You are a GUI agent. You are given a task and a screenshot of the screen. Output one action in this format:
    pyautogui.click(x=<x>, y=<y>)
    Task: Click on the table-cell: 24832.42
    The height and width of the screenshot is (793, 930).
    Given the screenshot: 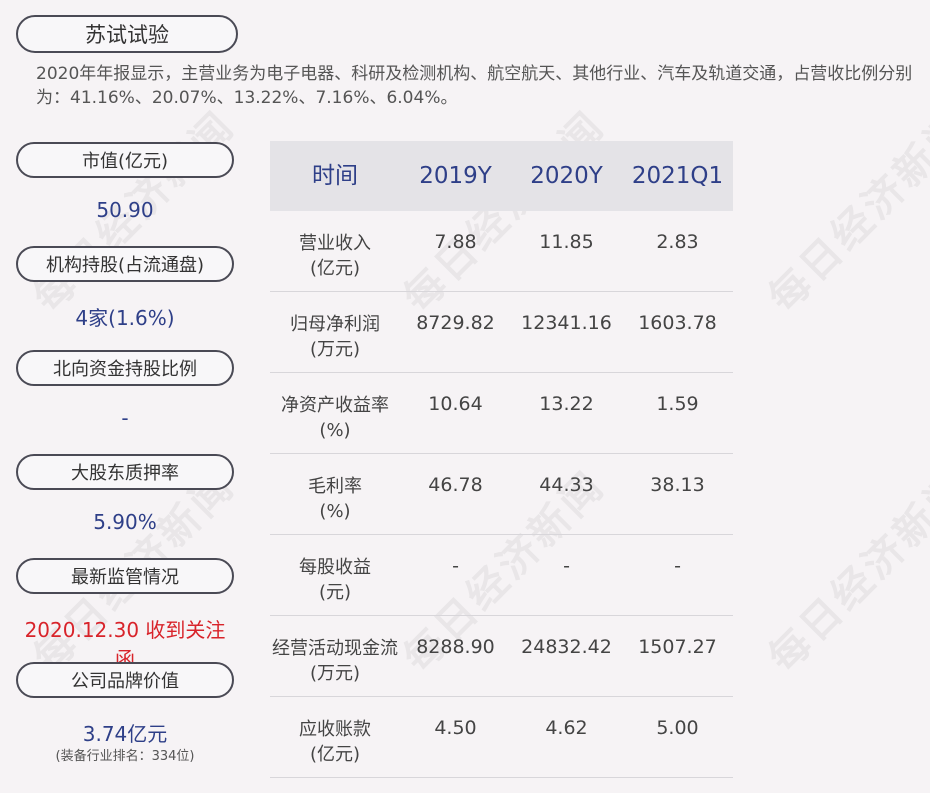 What is the action you would take?
    pyautogui.click(x=566, y=647)
    